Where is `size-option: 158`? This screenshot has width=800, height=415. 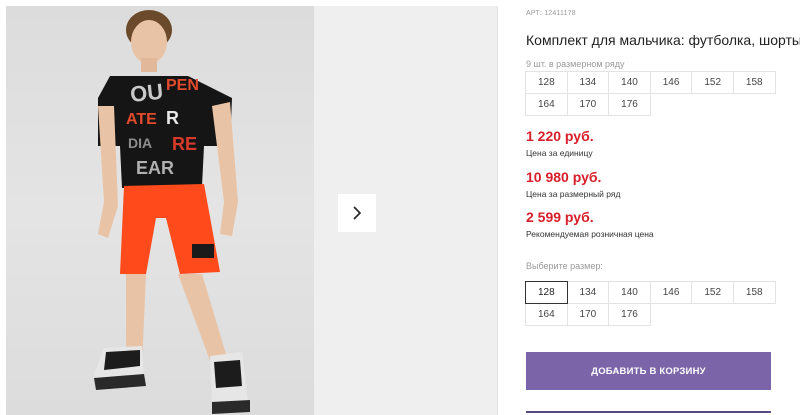 size-option: 158 is located at coordinates (754, 292).